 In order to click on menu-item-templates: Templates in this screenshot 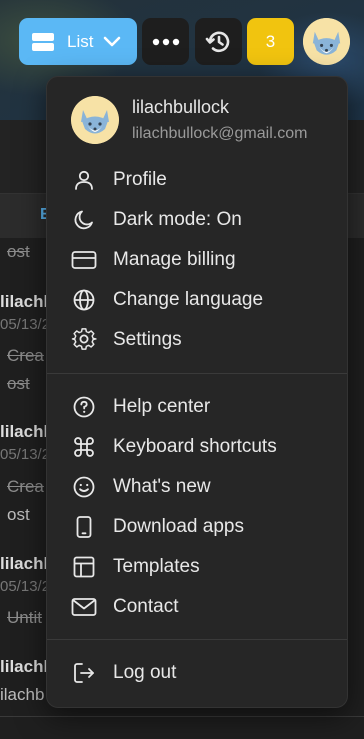, I will do `click(198, 567)`.